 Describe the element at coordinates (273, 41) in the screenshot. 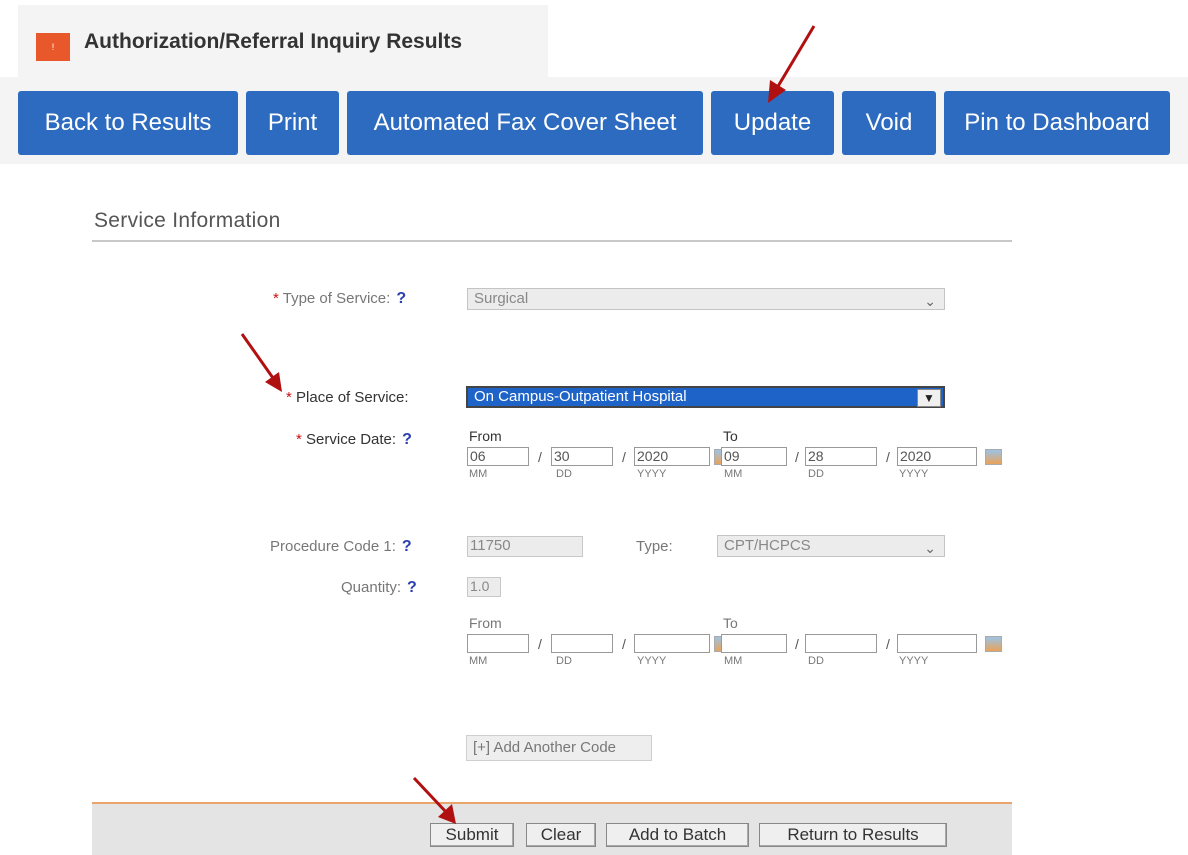

I see `page-title: Authorization/Referral Inquiry Results` at that location.